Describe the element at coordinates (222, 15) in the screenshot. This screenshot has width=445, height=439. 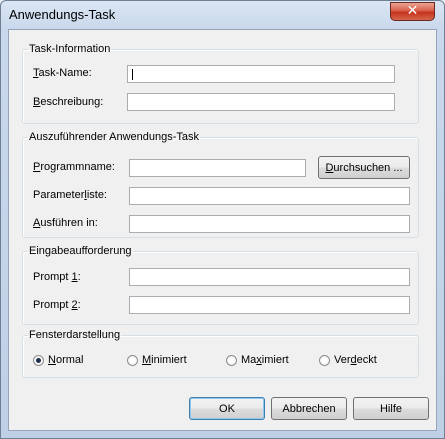
I see `title-bar: Anwendungs-Task ✕` at that location.